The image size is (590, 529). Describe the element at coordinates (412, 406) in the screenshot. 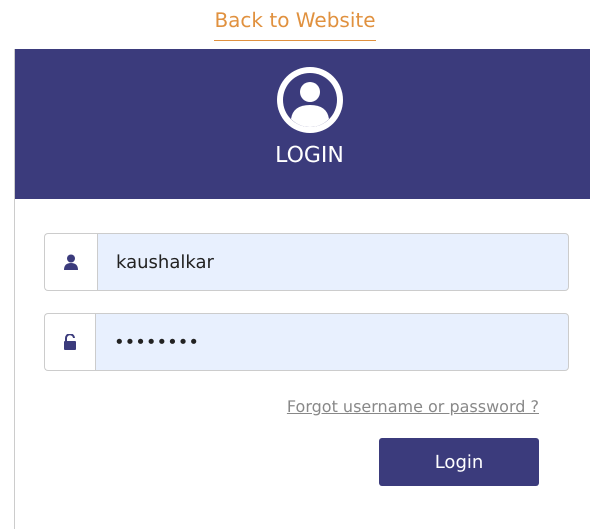

I see `forgot-link: Forgot username or password ?` at that location.